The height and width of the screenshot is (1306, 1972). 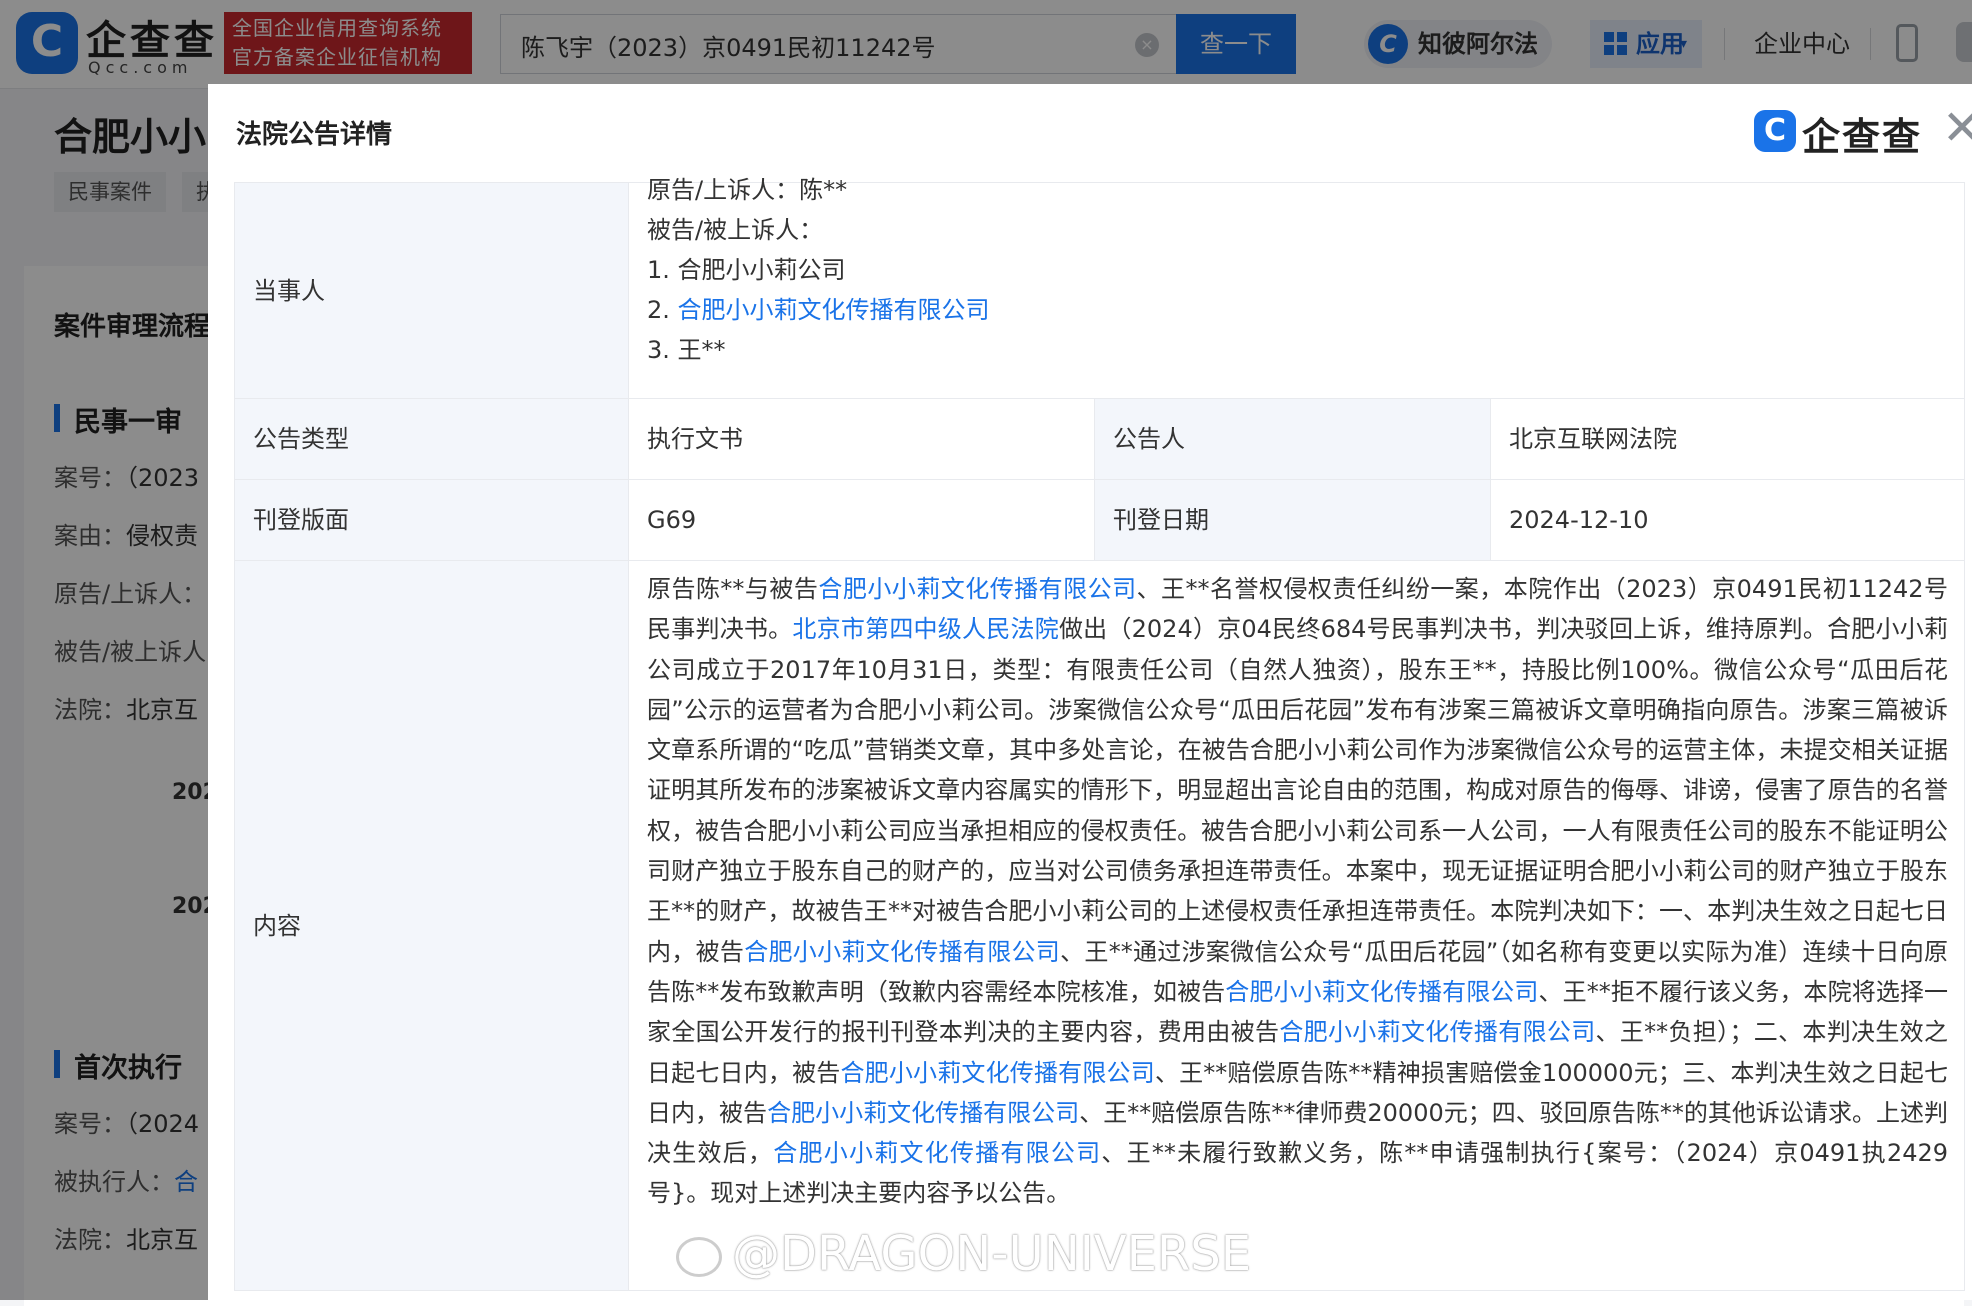 I want to click on content-label: 内容, so click(x=431, y=925).